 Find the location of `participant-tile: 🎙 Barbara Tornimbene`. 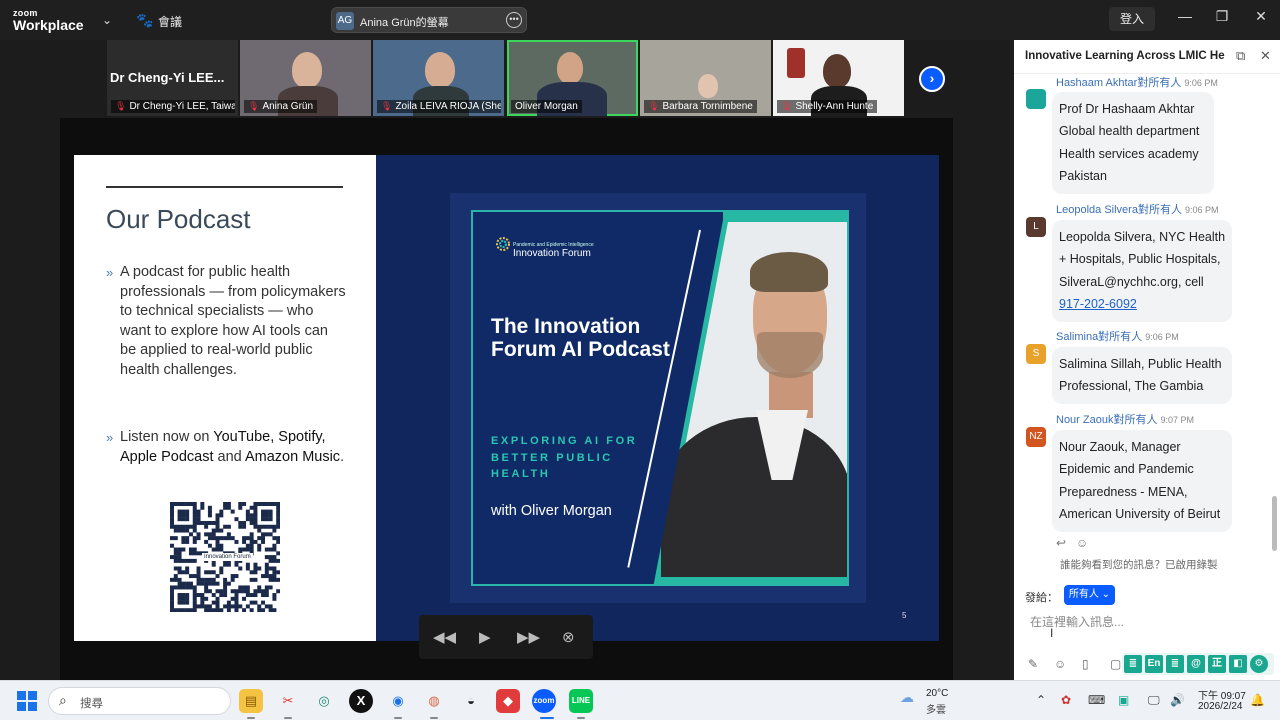

participant-tile: 🎙 Barbara Tornimbene is located at coordinates (705, 78).